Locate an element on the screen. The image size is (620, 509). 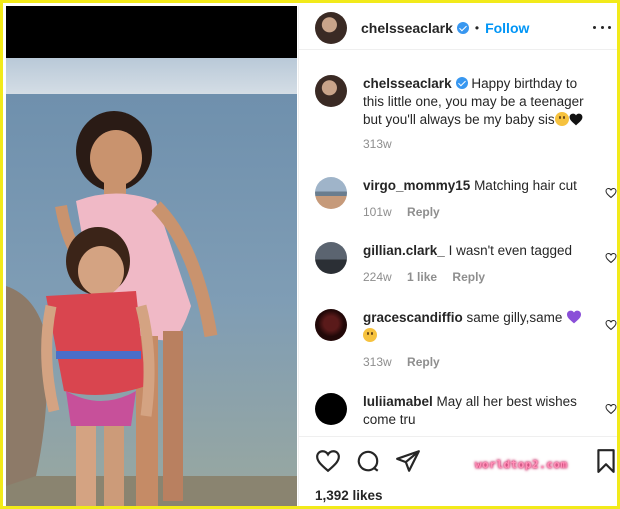
comment-meta: 313w Reply is located at coordinates (407, 362).